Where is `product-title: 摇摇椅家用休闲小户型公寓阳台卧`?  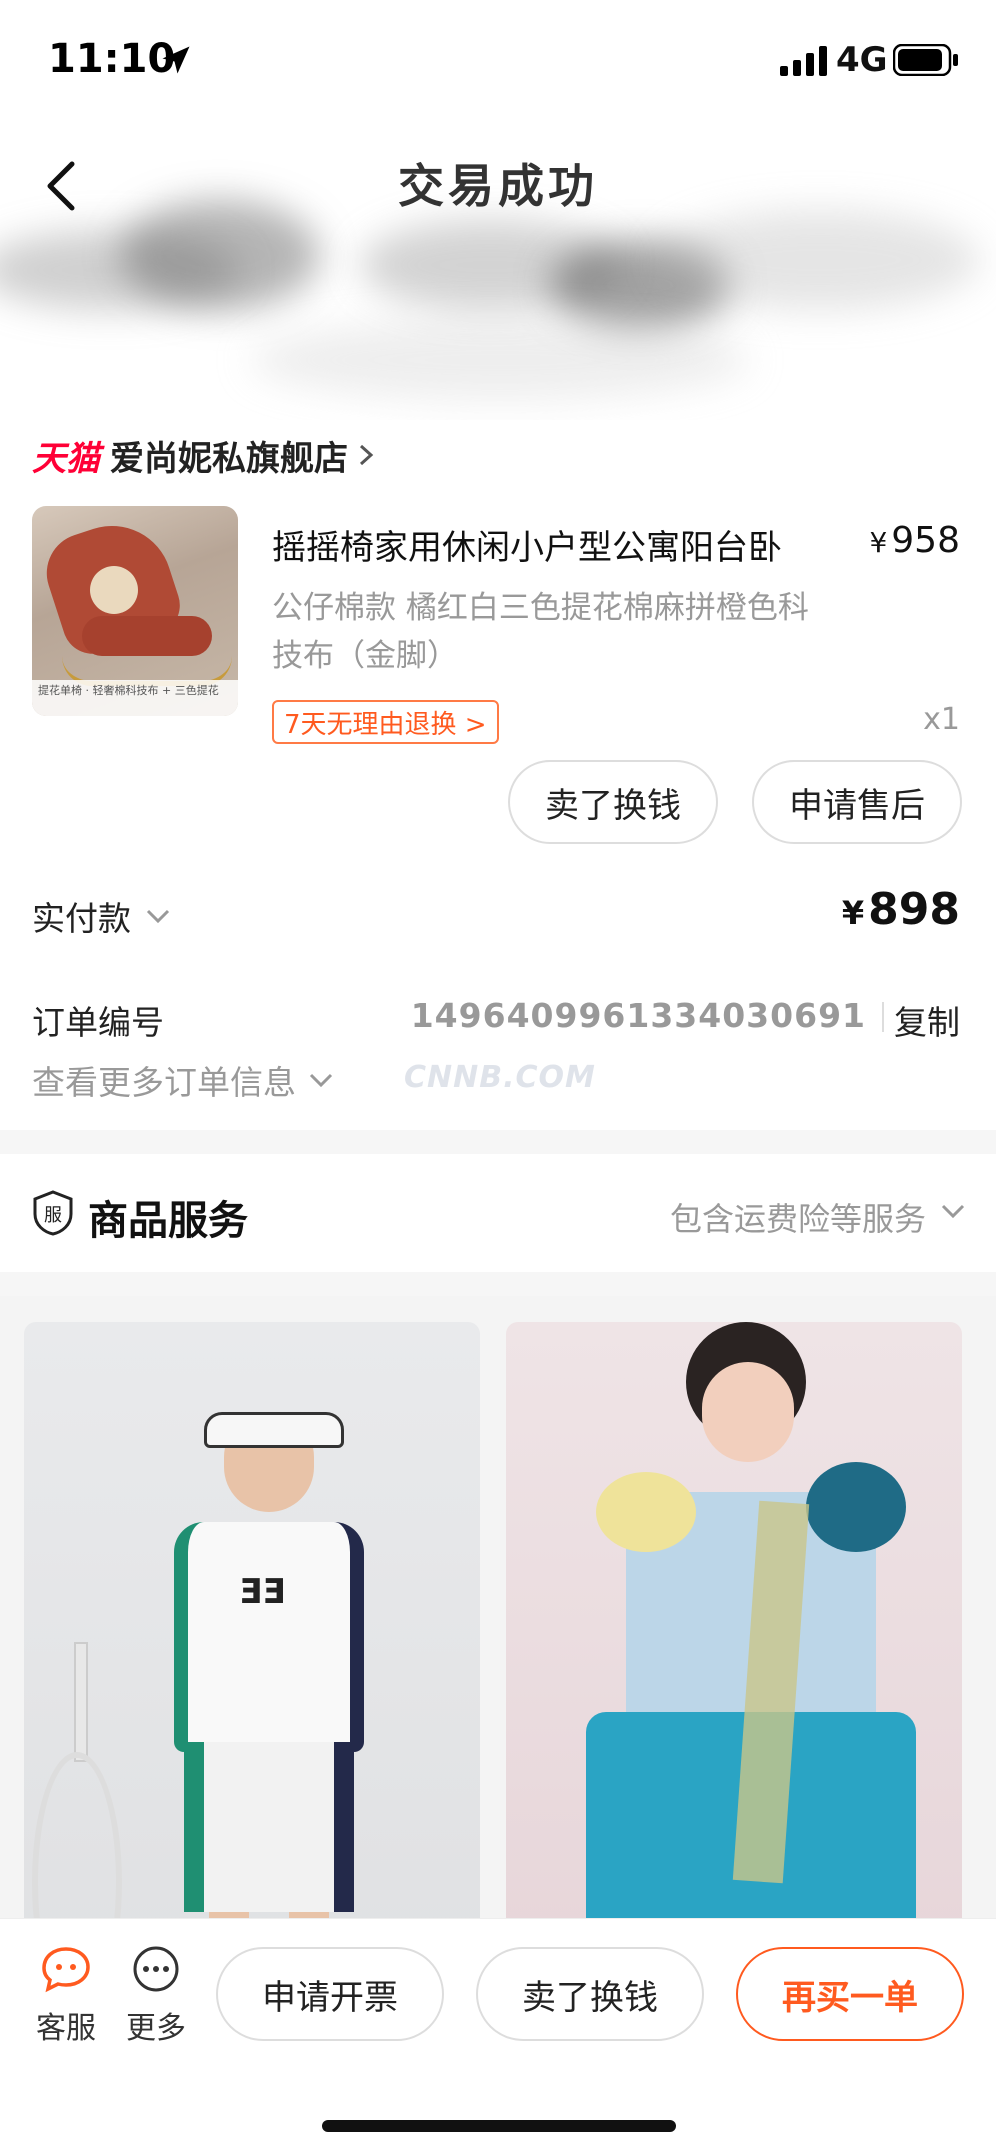 product-title: 摇摇椅家用休闲小户型公寓阳台卧 is located at coordinates (552, 544).